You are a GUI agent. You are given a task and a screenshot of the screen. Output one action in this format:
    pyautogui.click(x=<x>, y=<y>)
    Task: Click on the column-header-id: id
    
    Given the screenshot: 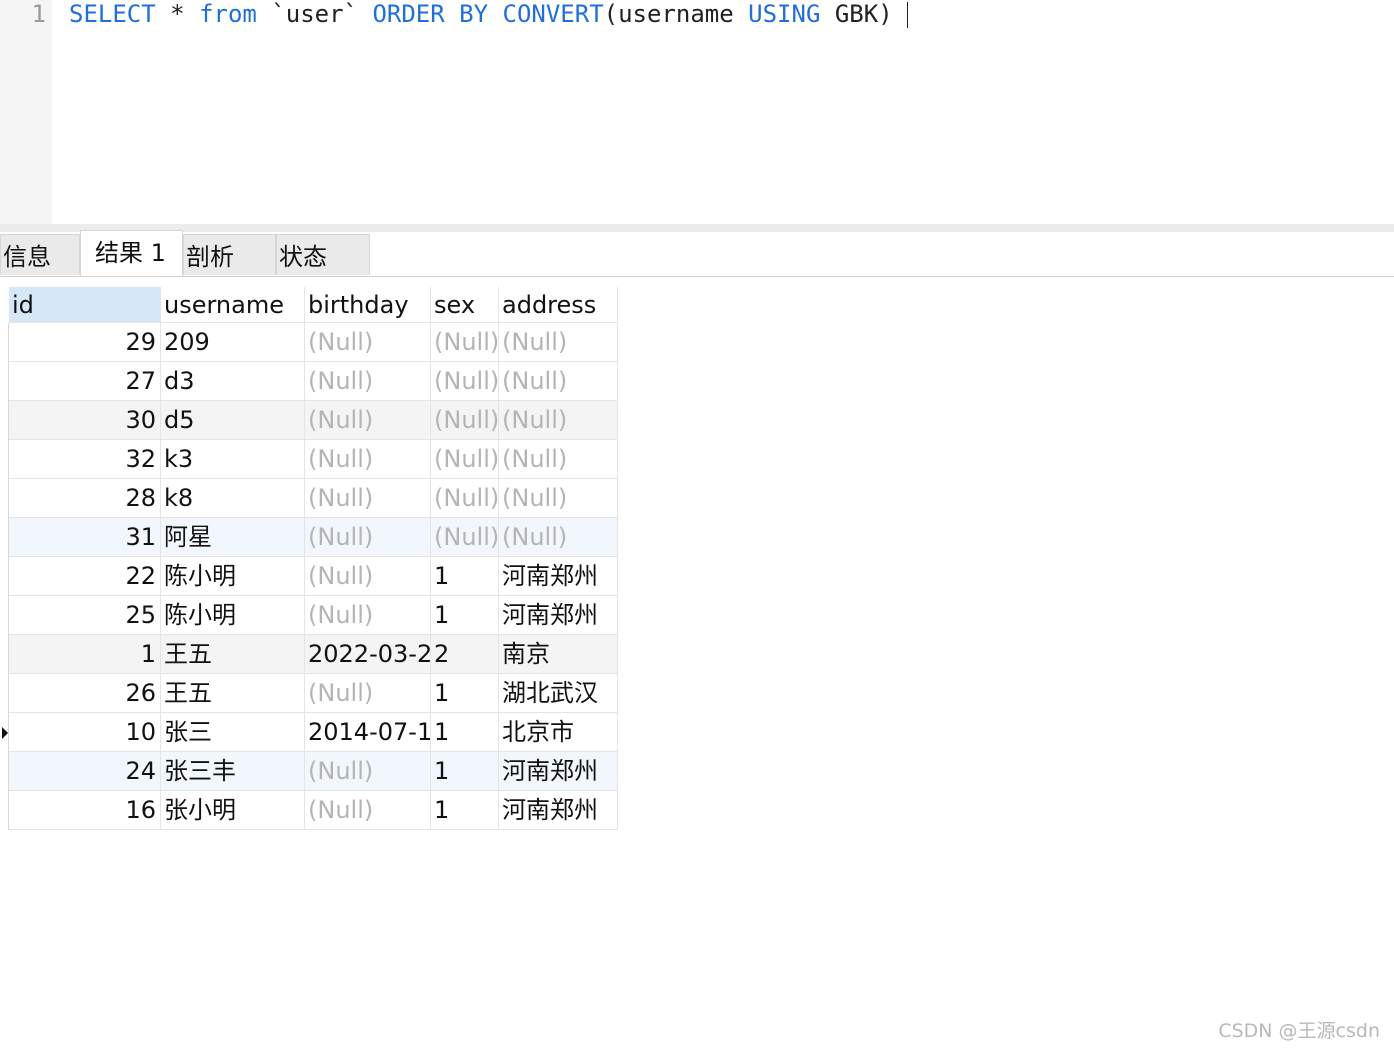 What is the action you would take?
    pyautogui.click(x=85, y=305)
    